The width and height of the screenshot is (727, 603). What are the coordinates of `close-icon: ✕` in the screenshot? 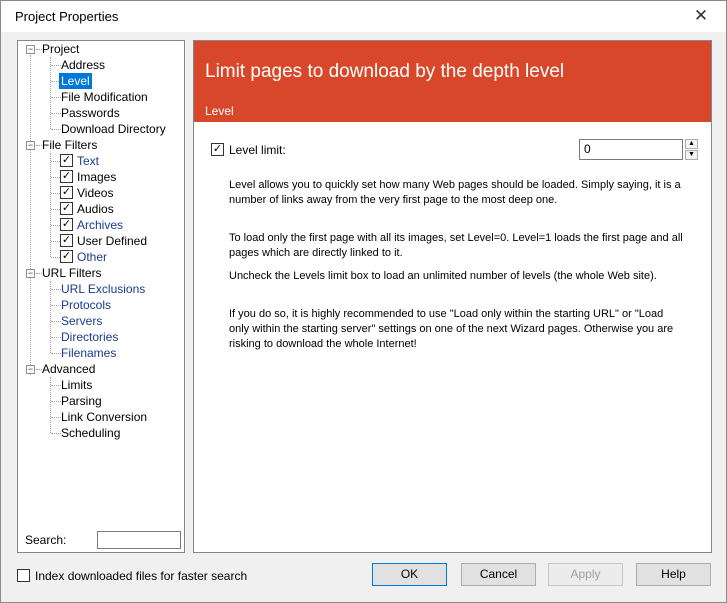 It's located at (701, 16).